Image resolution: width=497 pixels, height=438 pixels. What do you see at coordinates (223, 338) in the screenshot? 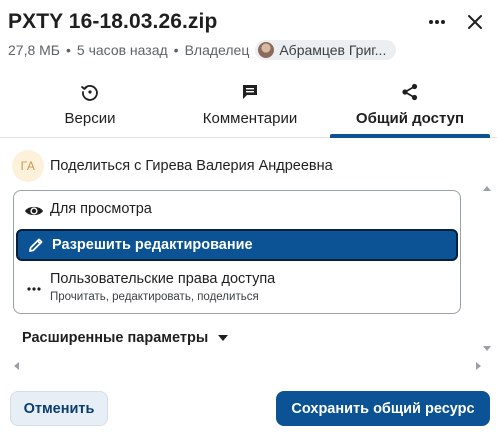
I see `caret-down-icon` at bounding box center [223, 338].